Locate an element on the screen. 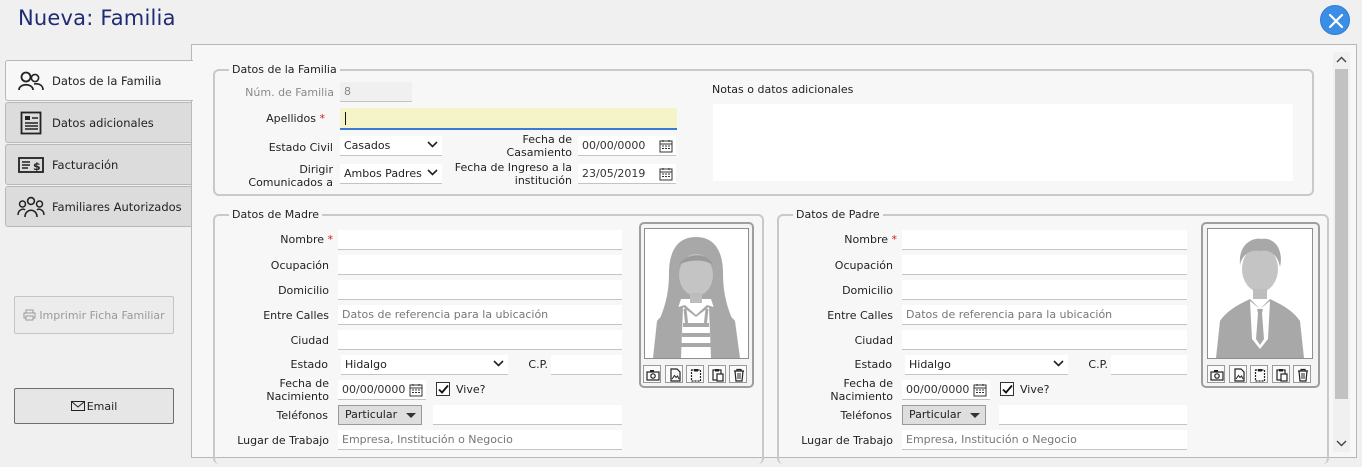 The height and width of the screenshot is (467, 1362). madre-nombre-label: Nombre * is located at coordinates (306, 239).